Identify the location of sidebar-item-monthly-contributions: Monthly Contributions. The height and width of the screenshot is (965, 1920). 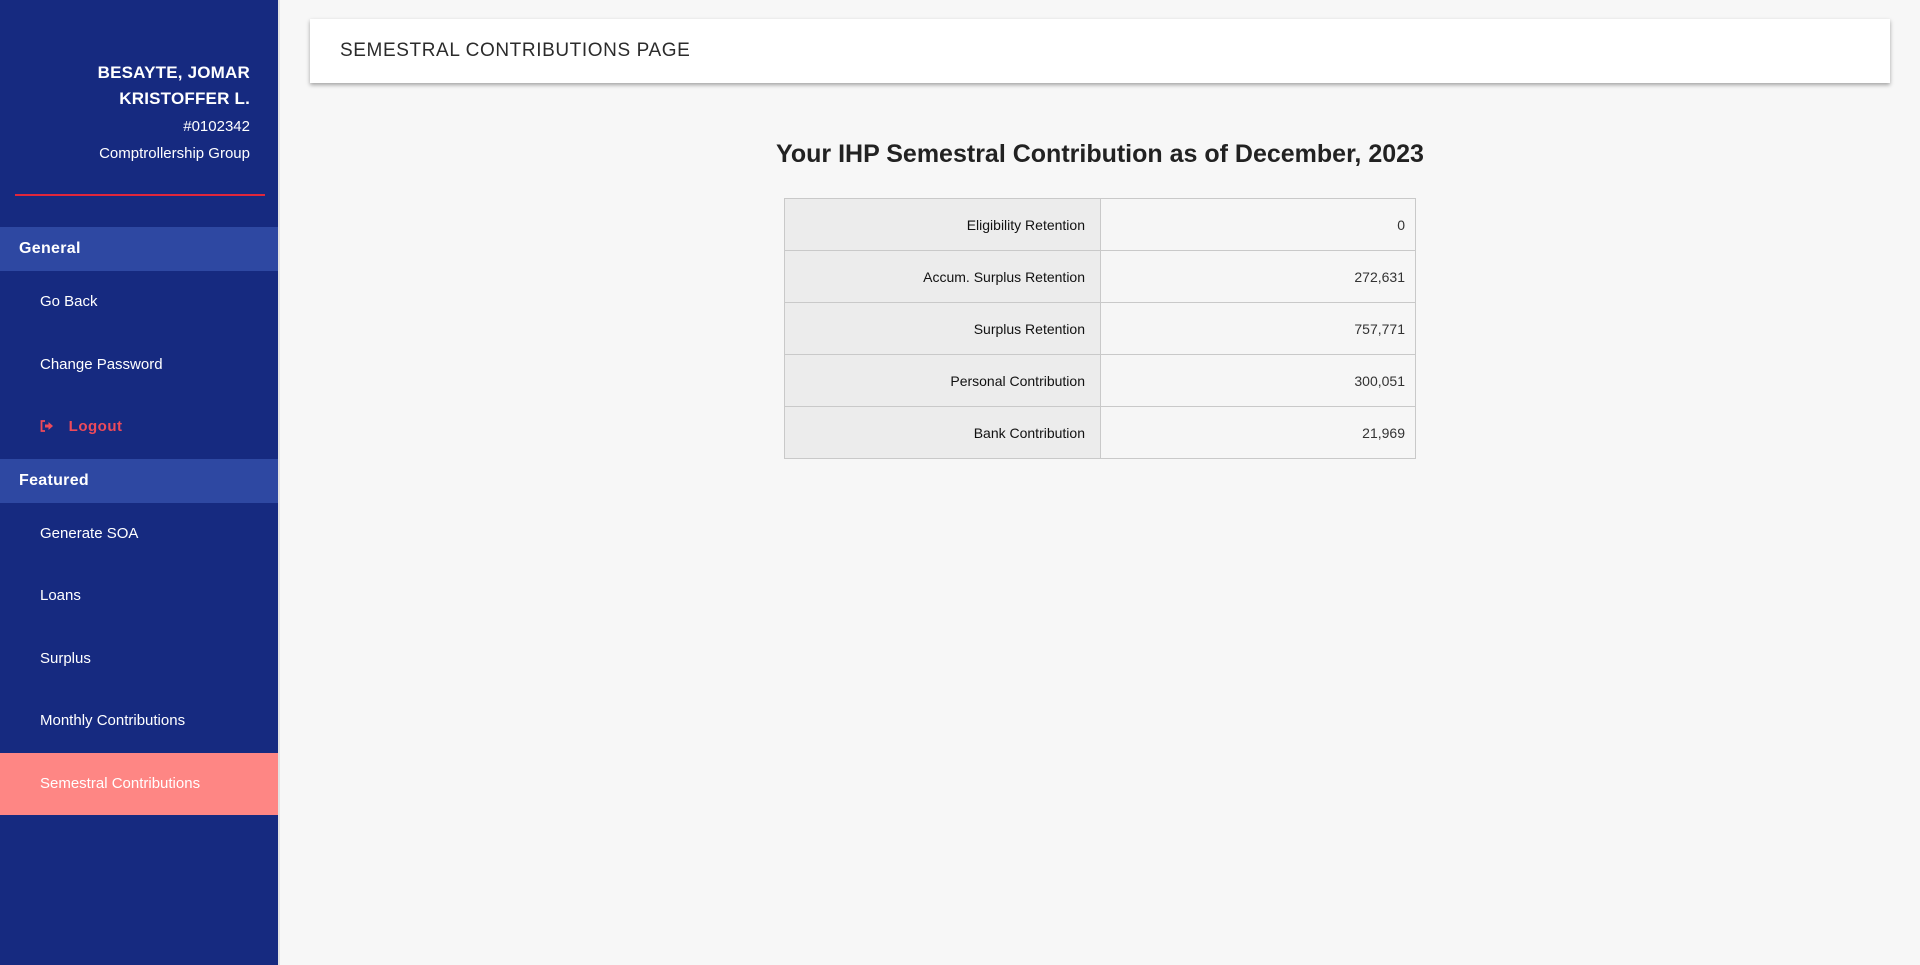
(140, 721).